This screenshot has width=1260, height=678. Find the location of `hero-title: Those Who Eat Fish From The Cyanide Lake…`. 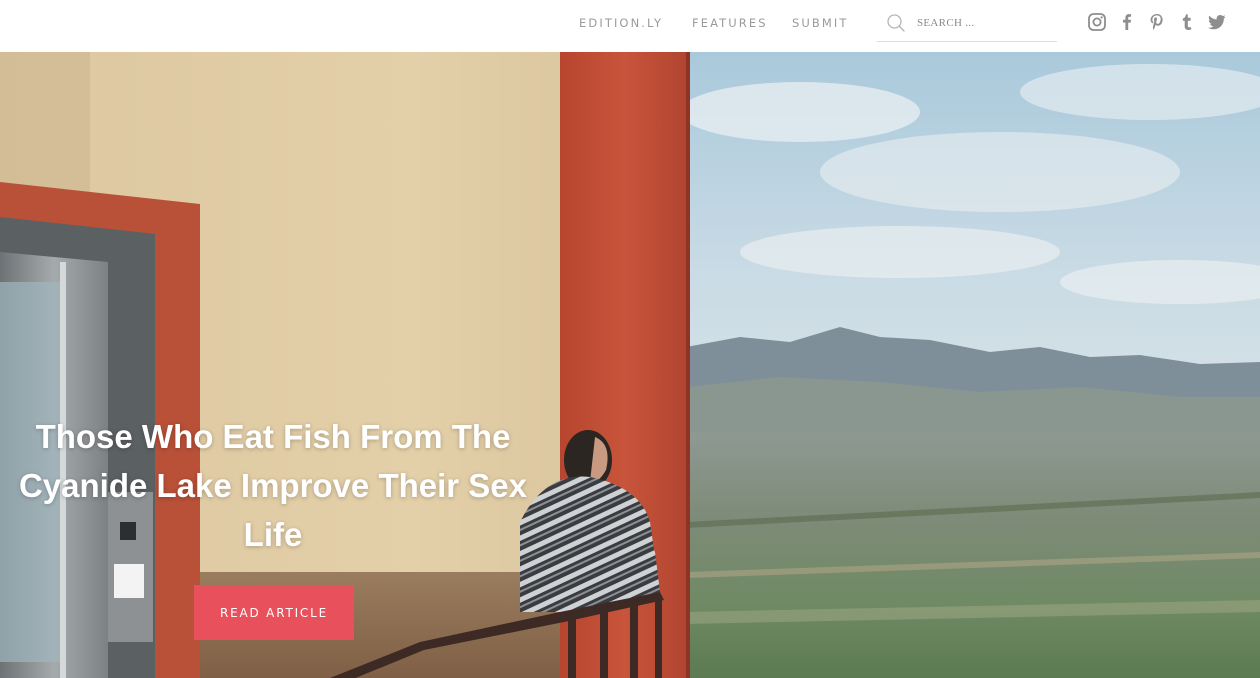

hero-title: Those Who Eat Fish From The Cyanide Lake… is located at coordinates (273, 485).